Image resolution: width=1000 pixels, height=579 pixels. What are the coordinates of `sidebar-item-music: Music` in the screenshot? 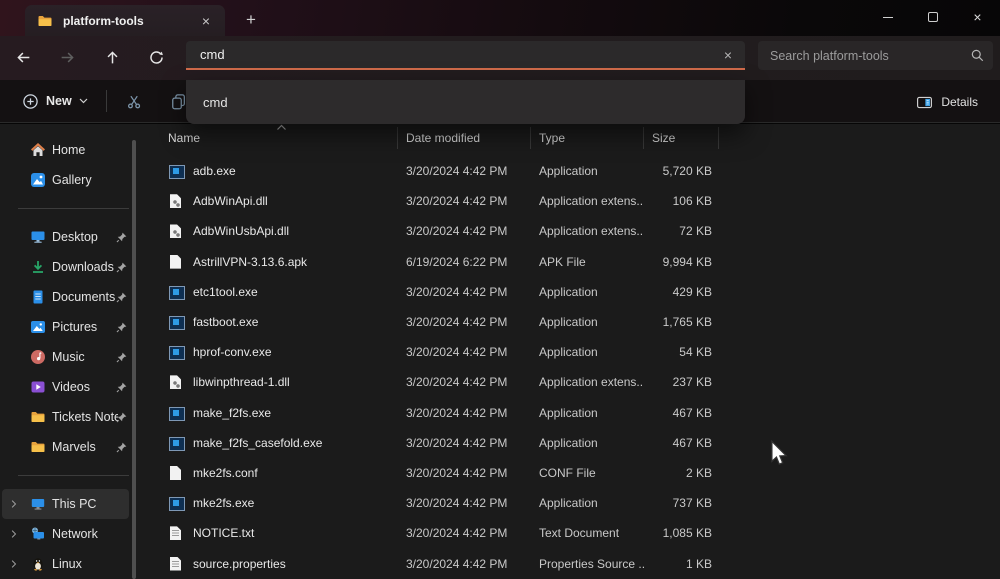 It's located at (65, 357).